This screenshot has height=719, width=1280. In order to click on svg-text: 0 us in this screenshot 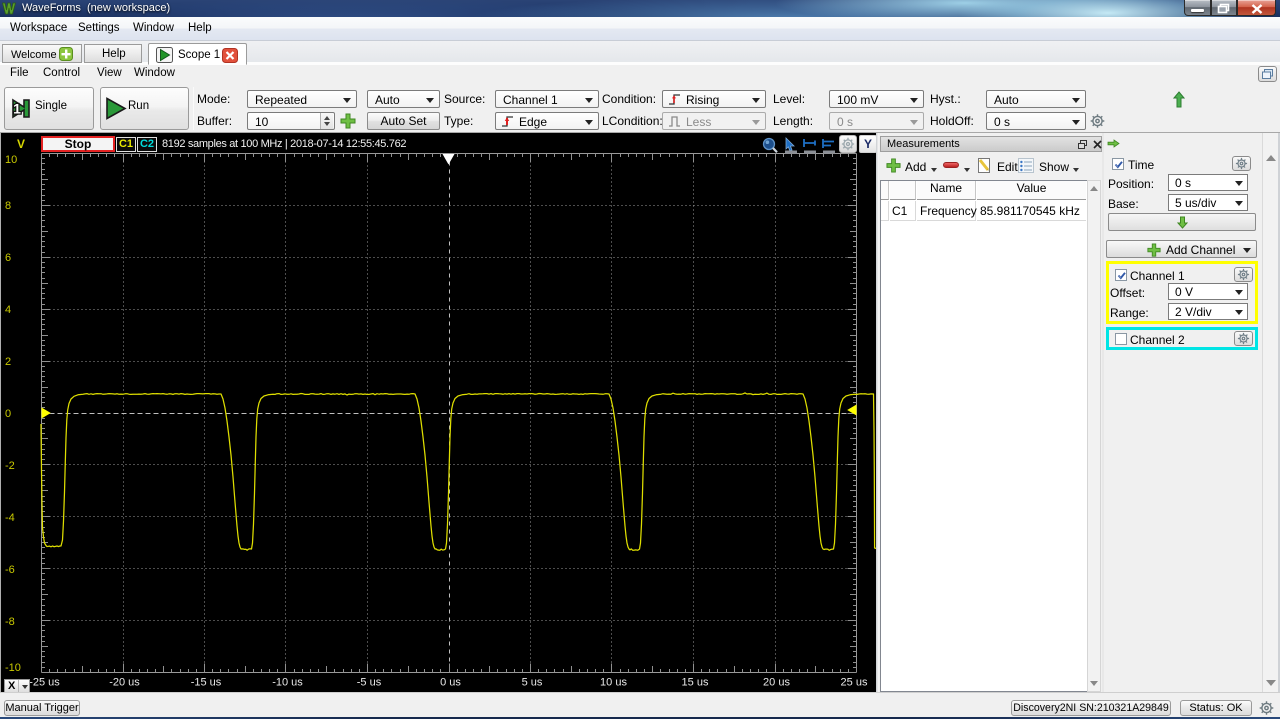, I will do `click(450, 683)`.